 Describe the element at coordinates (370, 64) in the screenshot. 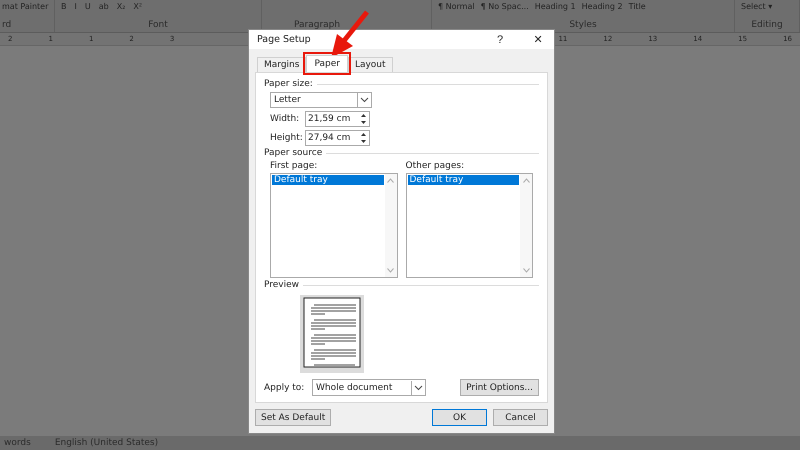

I see `tab: Layout` at that location.